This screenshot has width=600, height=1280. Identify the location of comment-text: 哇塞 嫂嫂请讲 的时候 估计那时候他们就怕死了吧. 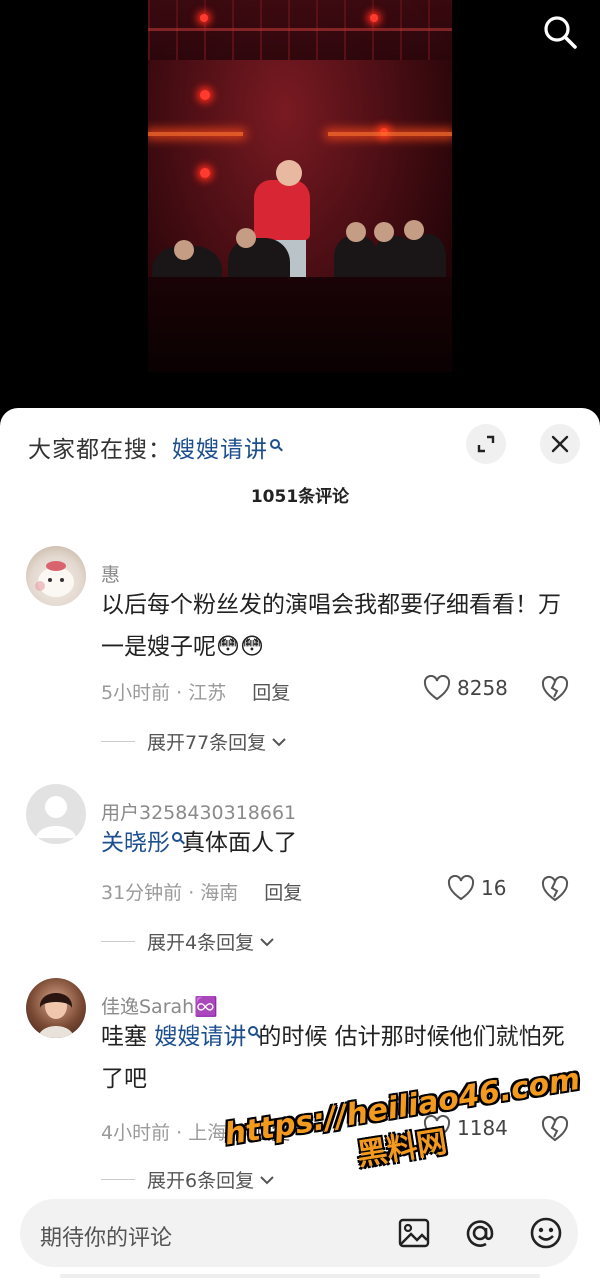
(336, 1058).